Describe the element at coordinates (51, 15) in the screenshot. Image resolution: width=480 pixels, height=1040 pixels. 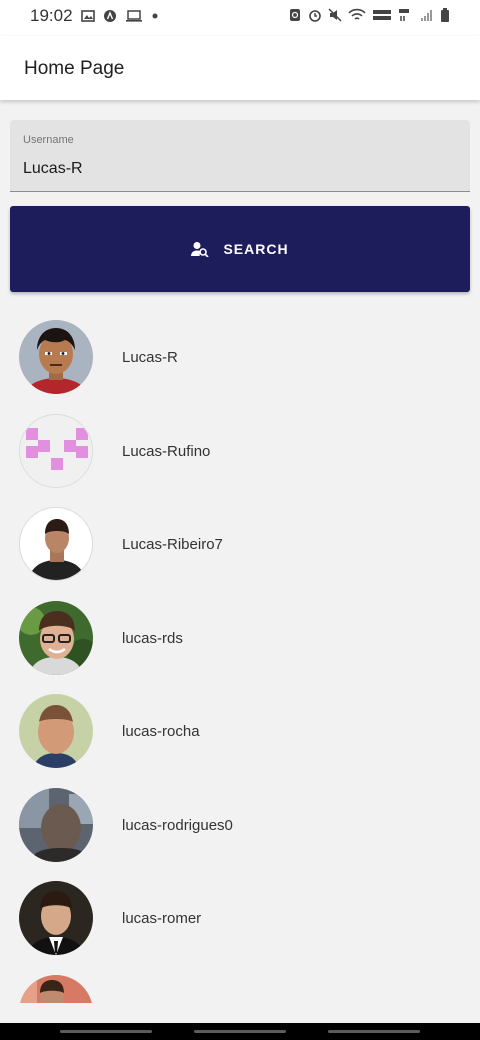
I see `status-time: 19:02` at that location.